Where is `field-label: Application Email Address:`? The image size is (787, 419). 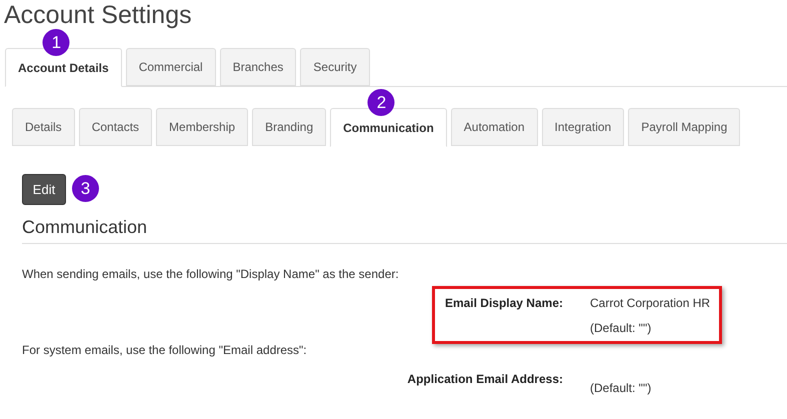 field-label: Application Email Address: is located at coordinates (484, 379).